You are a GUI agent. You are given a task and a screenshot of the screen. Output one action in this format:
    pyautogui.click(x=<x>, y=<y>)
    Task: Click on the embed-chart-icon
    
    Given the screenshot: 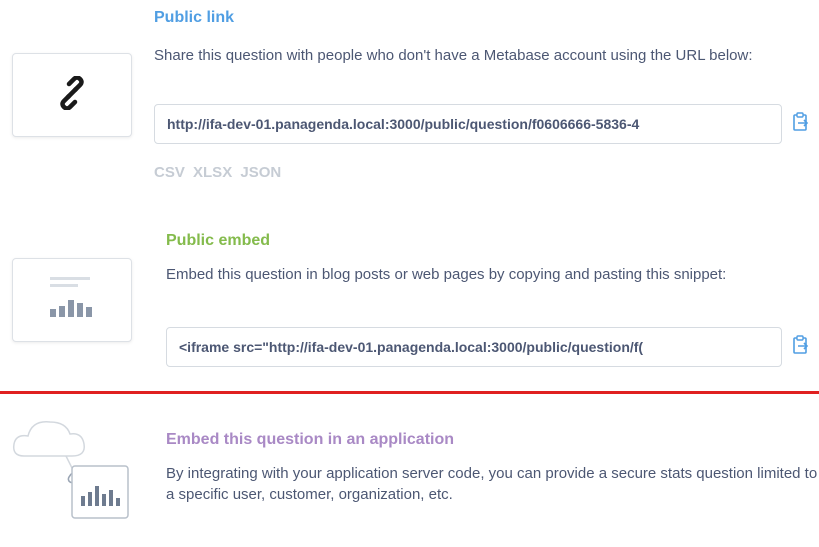 What is the action you would take?
    pyautogui.click(x=72, y=300)
    